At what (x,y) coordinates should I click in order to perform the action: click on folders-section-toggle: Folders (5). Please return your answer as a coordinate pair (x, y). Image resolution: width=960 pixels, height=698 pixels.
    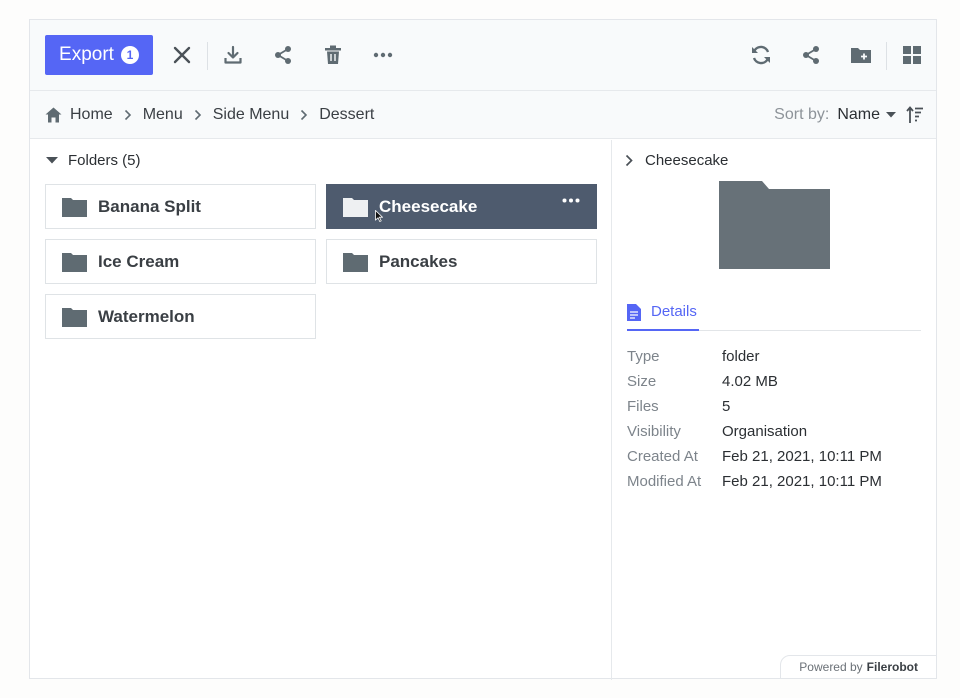
    Looking at the image, I should click on (93, 160).